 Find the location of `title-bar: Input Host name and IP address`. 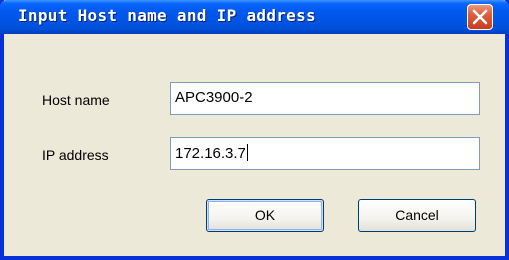

title-bar: Input Host name and IP address is located at coordinates (254, 17).